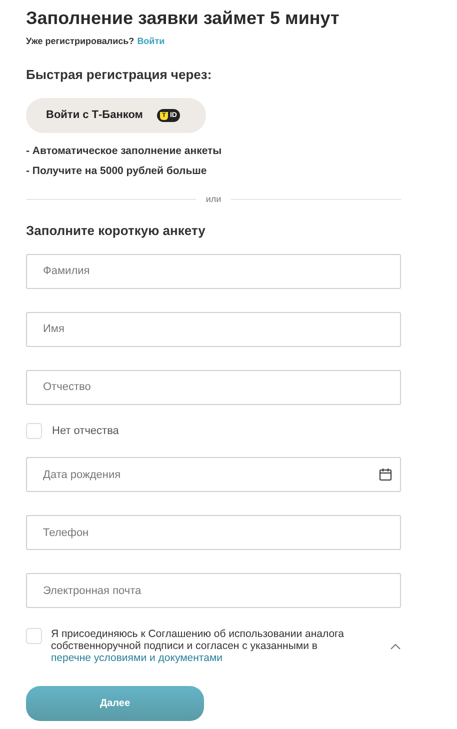  Describe the element at coordinates (119, 75) in the screenshot. I see `section-heading: Быстрая регистрация через:` at that location.